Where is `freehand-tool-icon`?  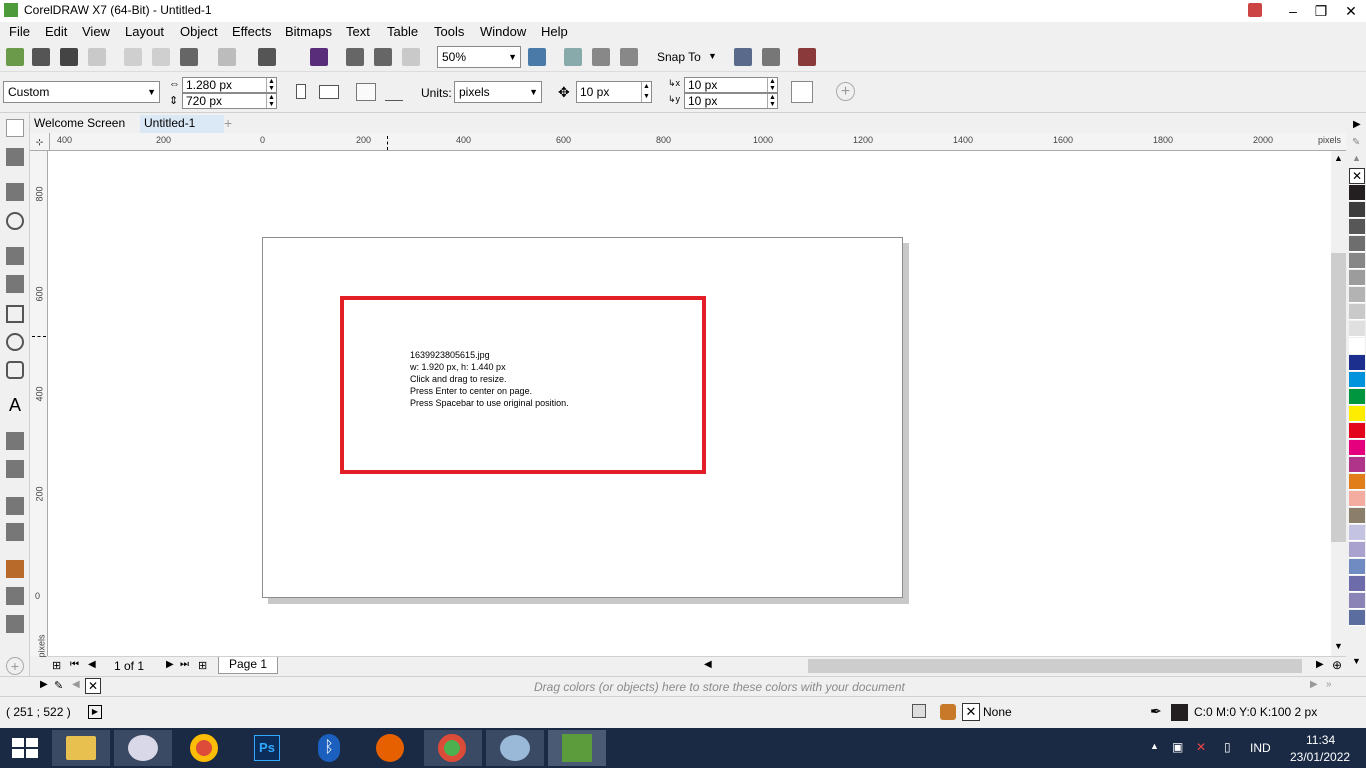
freehand-tool-icon is located at coordinates (15, 256).